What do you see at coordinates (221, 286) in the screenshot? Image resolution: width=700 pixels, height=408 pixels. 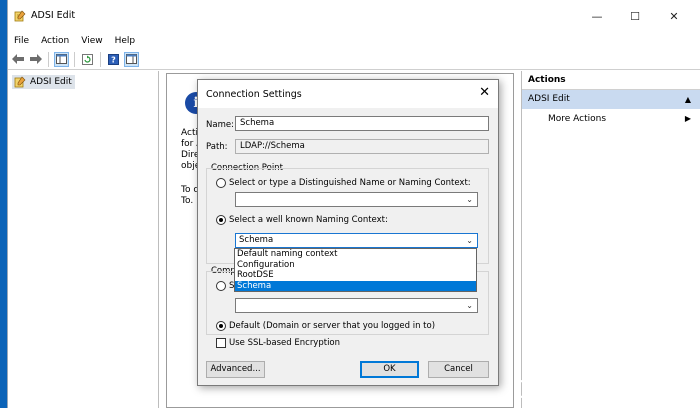 I see `radio-select-computer` at bounding box center [221, 286].